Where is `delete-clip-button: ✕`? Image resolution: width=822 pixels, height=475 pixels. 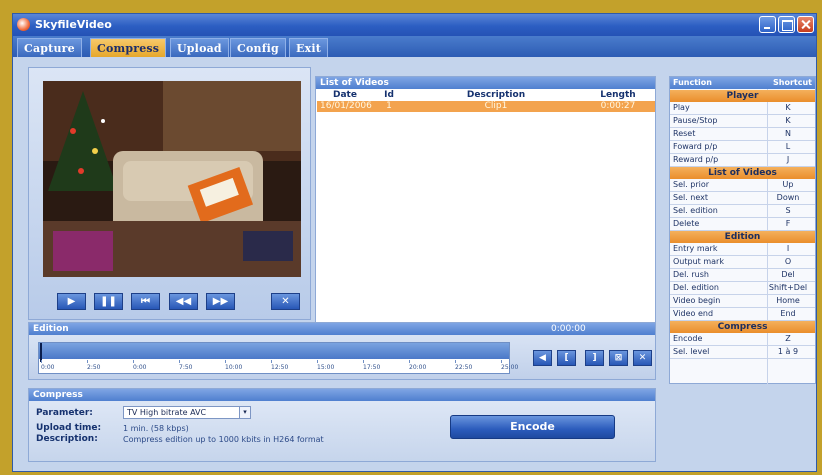
delete-clip-button: ✕ is located at coordinates (285, 301).